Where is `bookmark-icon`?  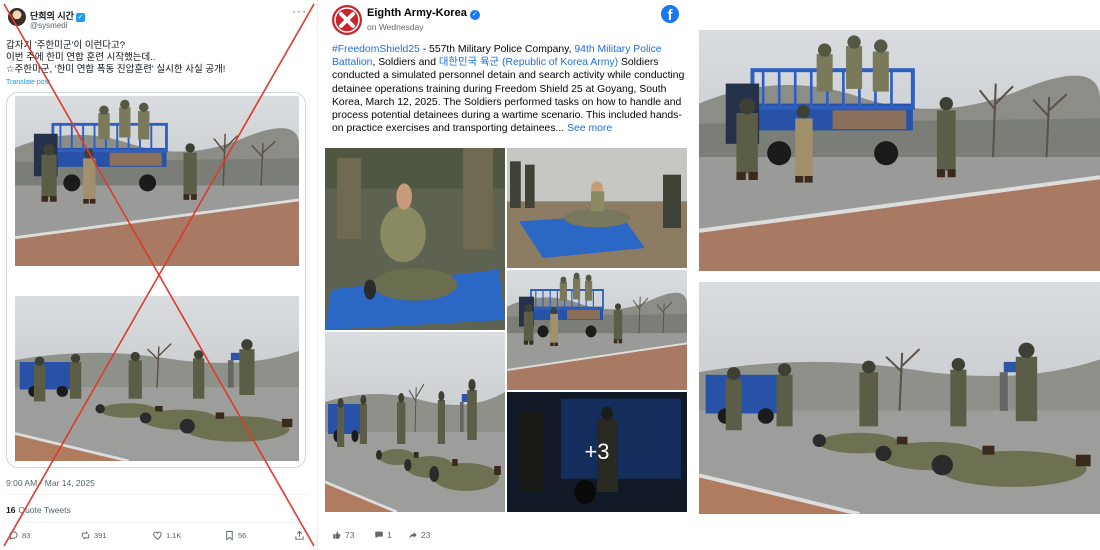
bookmark-icon is located at coordinates (229, 535).